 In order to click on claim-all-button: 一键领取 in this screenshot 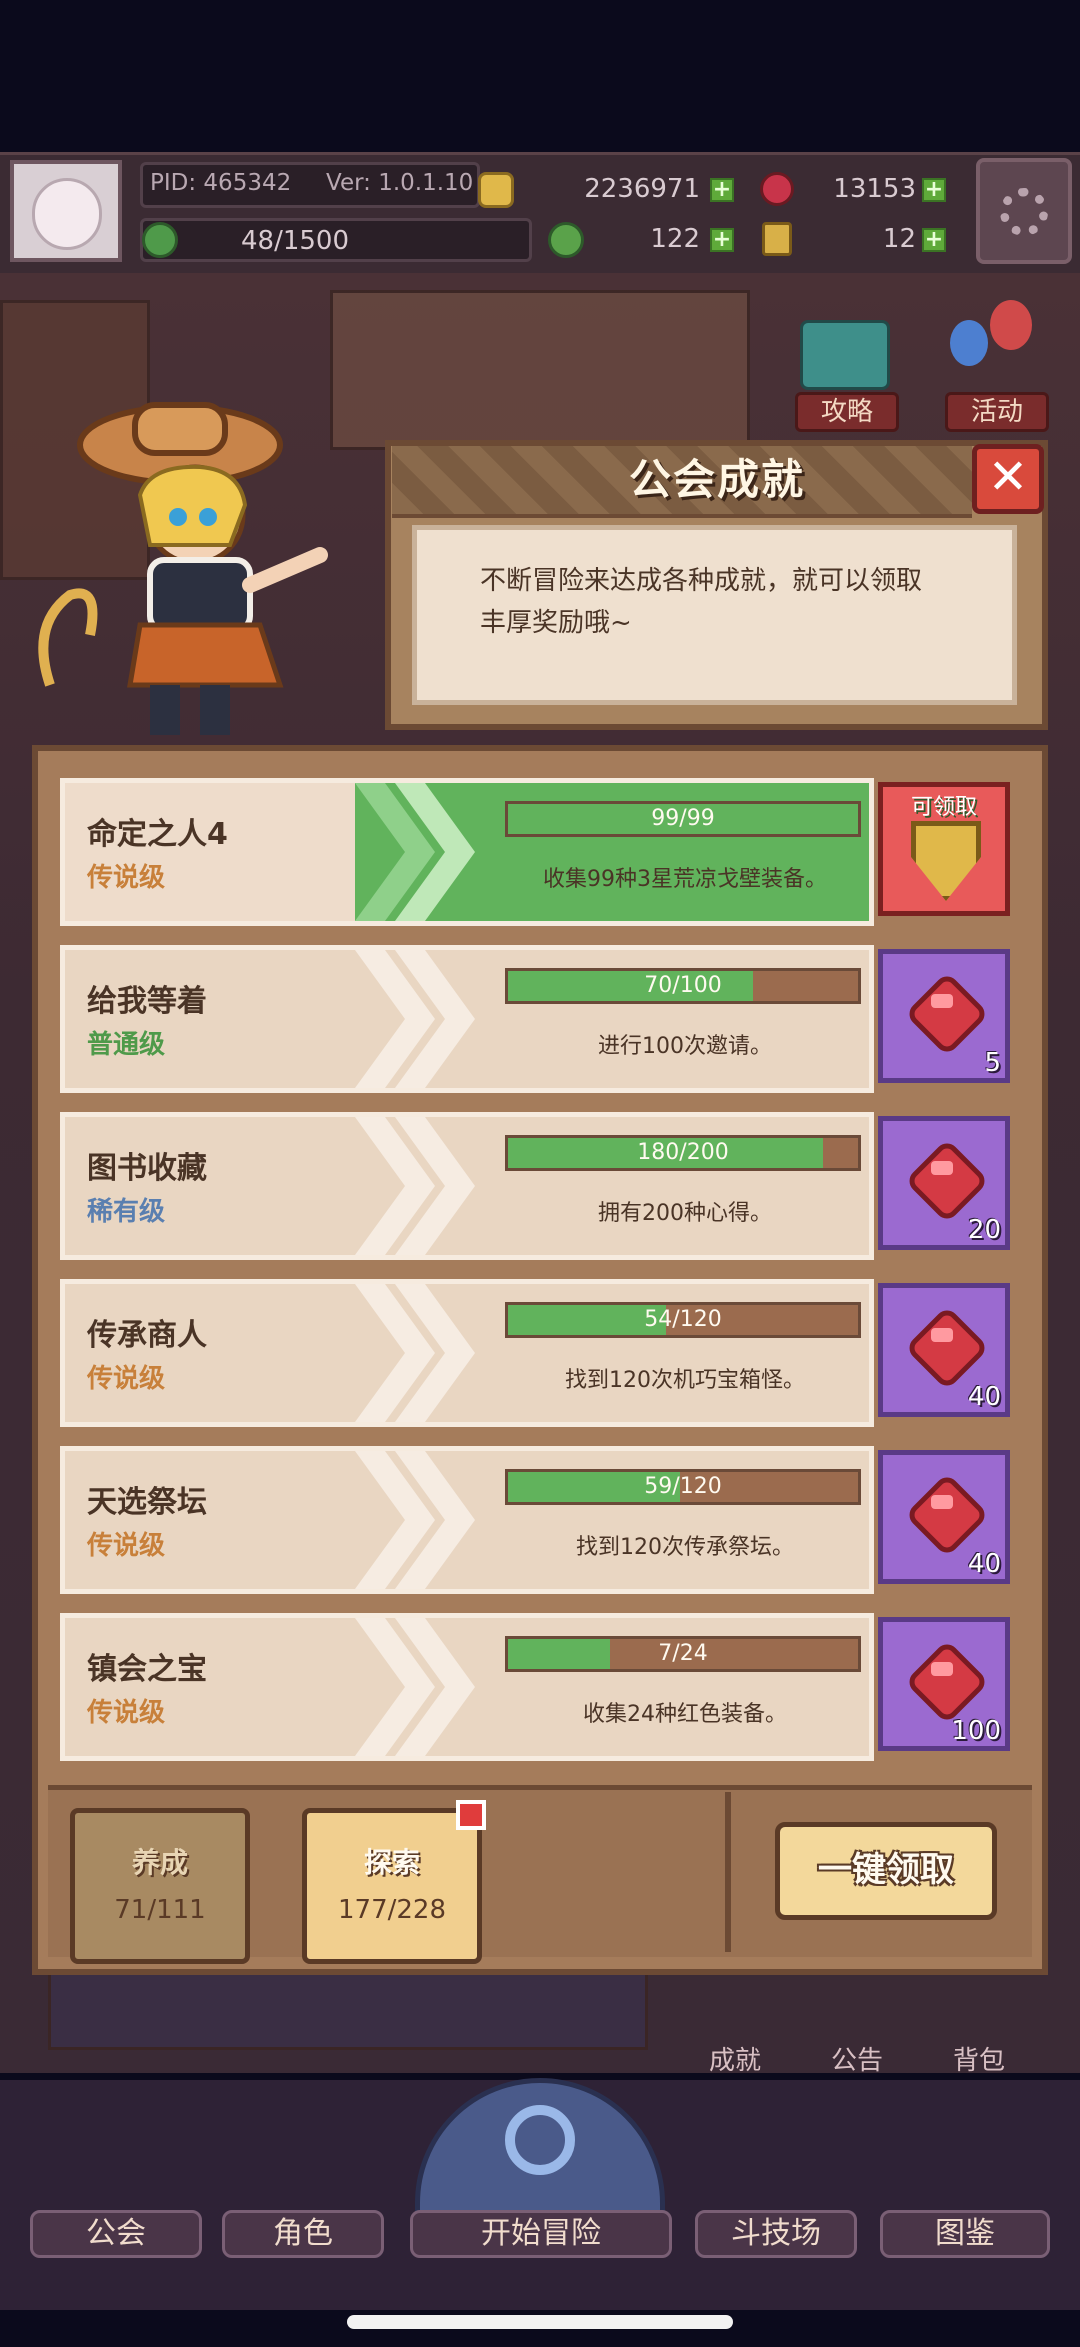, I will do `click(886, 1871)`.